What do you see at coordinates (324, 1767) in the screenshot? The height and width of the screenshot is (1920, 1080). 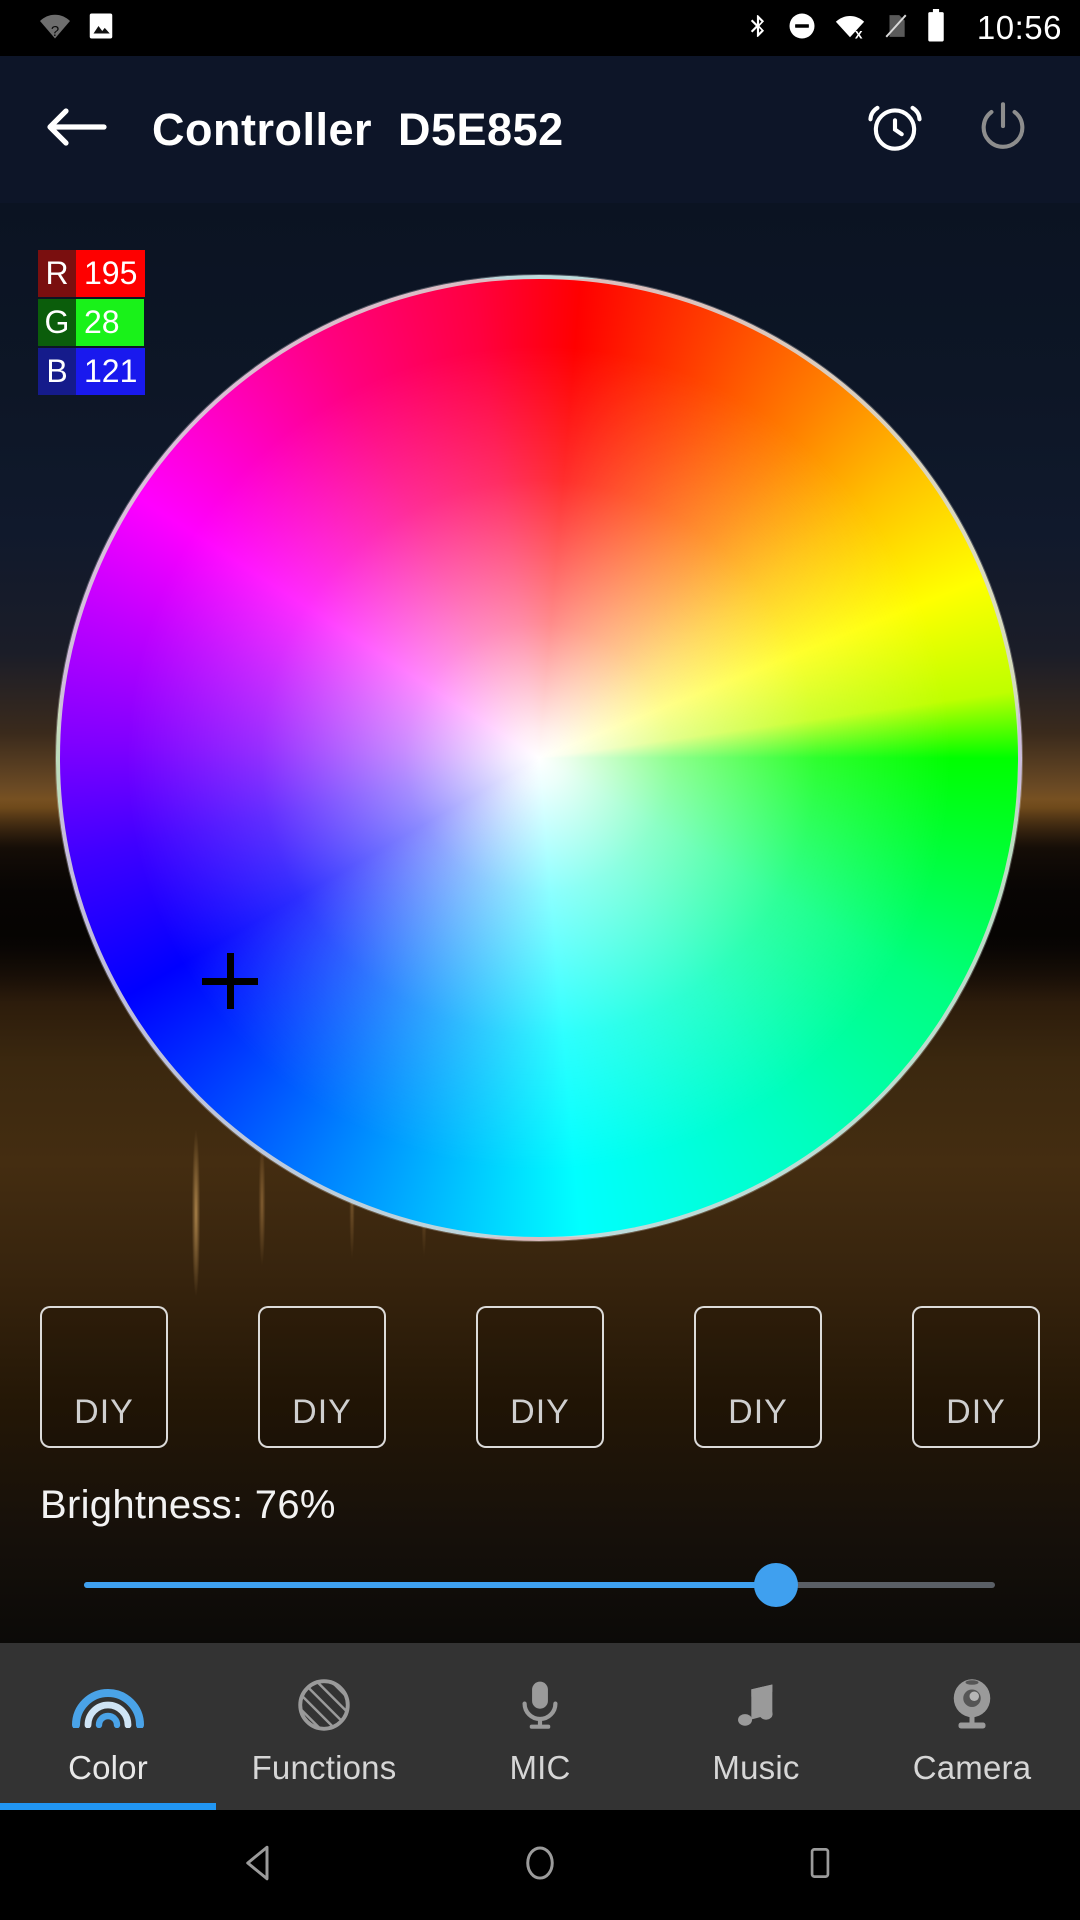 I see `tab-label-functions: Functions` at bounding box center [324, 1767].